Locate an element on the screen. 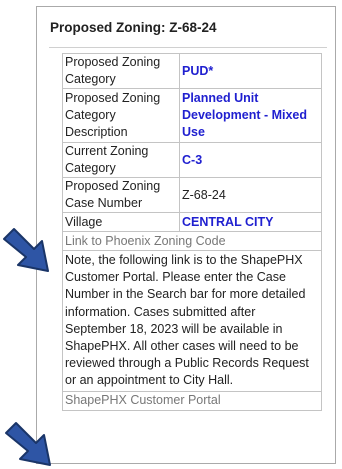 Image resolution: width=342 pixels, height=469 pixels. title-divider is located at coordinates (188, 47).